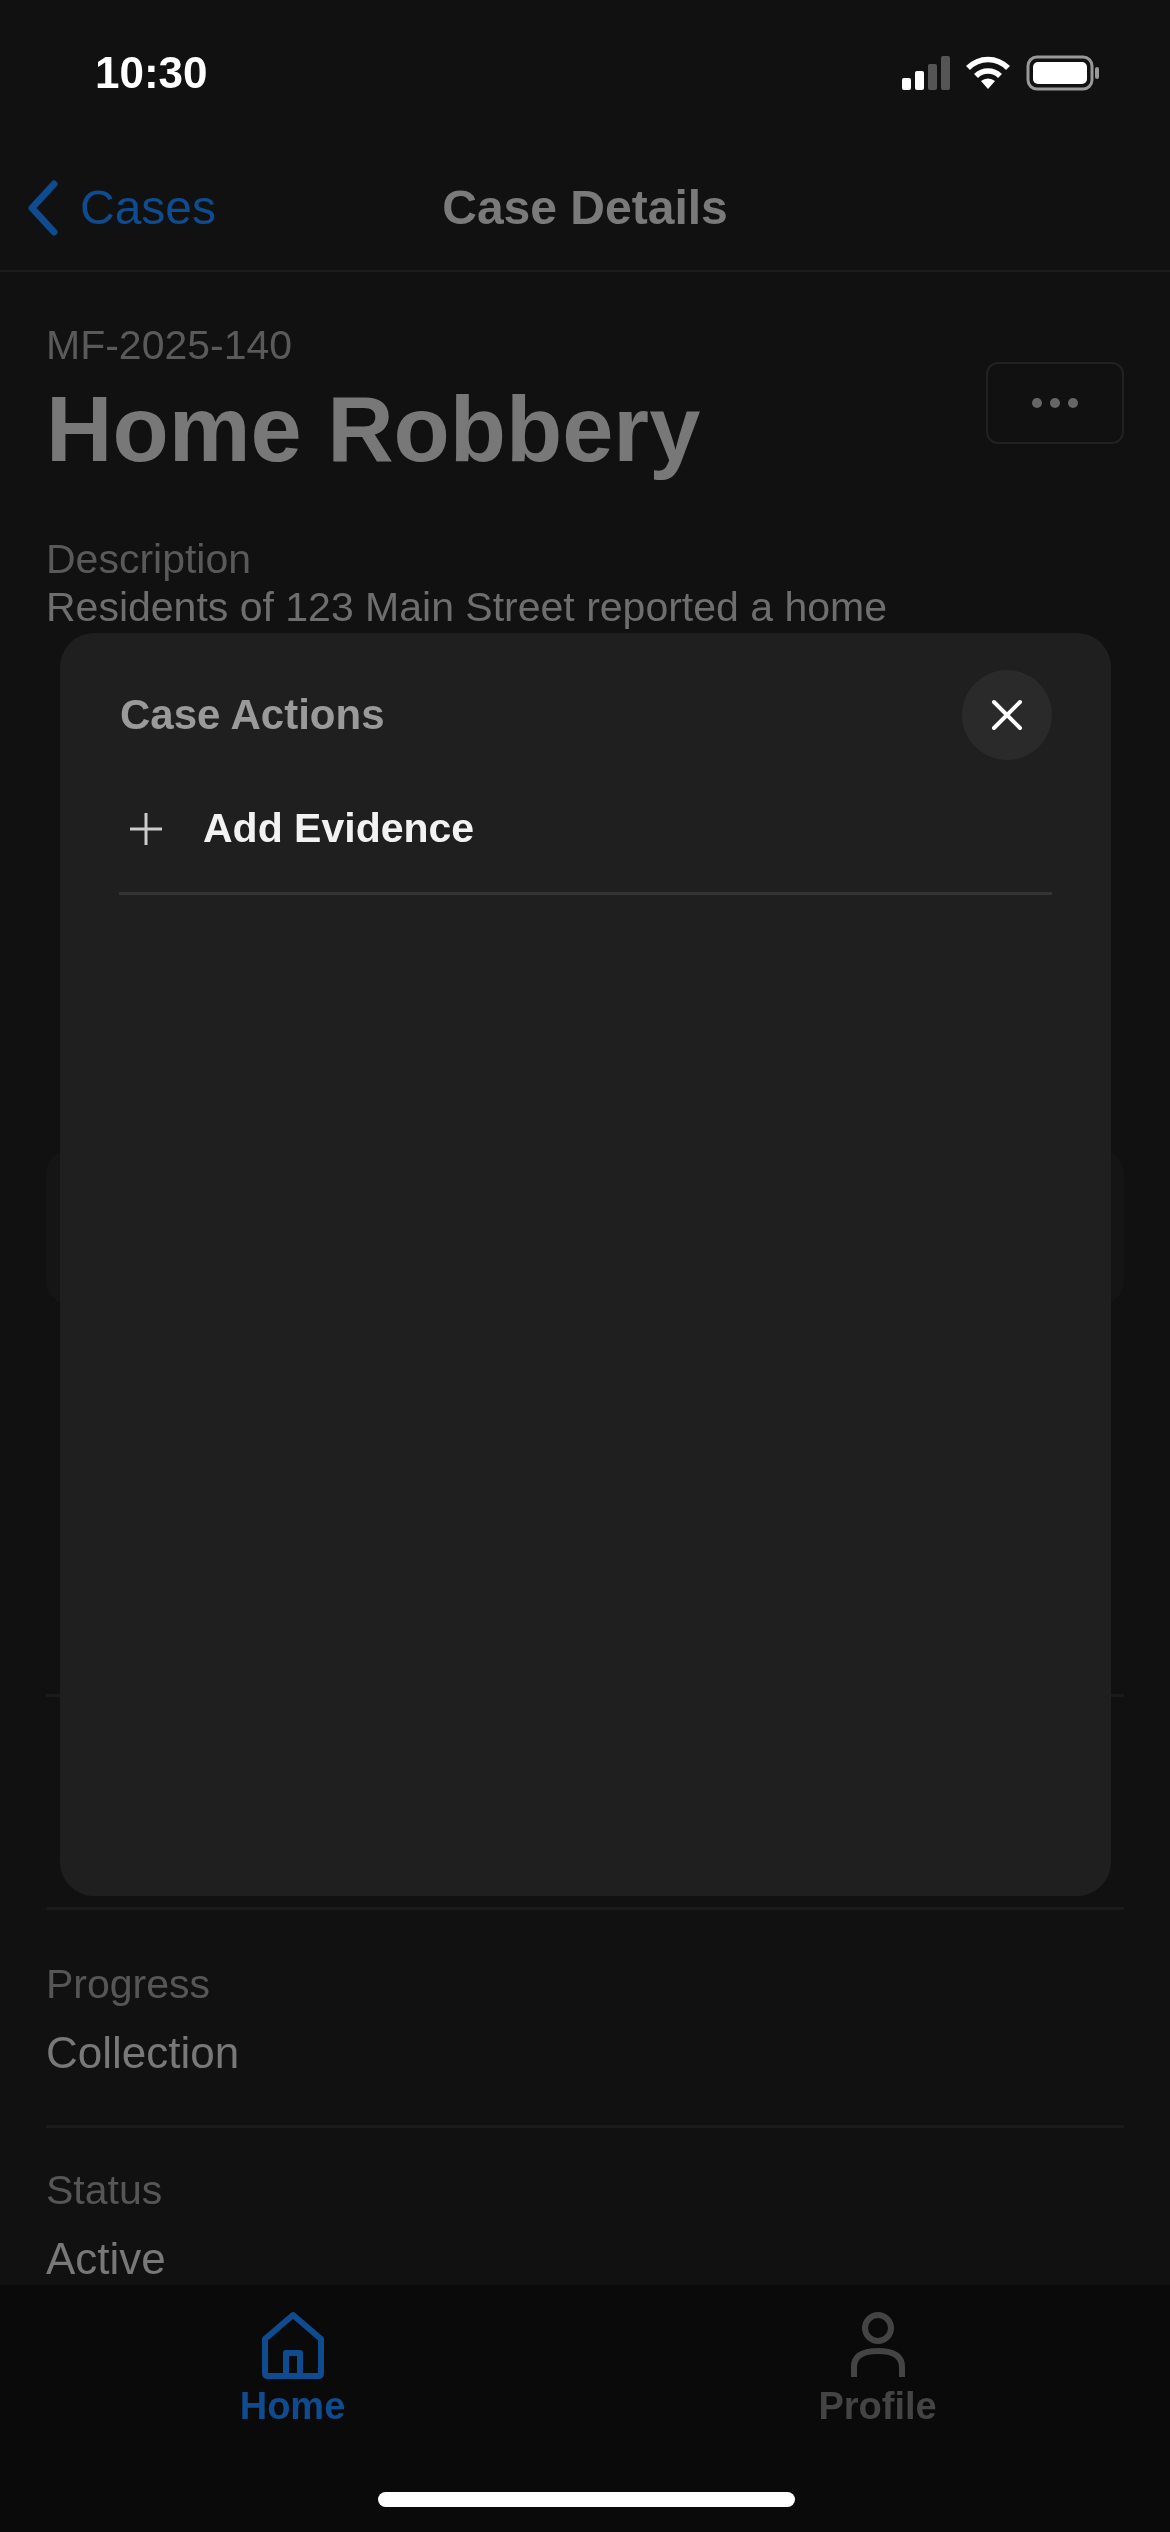 The image size is (1170, 2532). What do you see at coordinates (106, 2259) in the screenshot?
I see `detail-value: Active` at bounding box center [106, 2259].